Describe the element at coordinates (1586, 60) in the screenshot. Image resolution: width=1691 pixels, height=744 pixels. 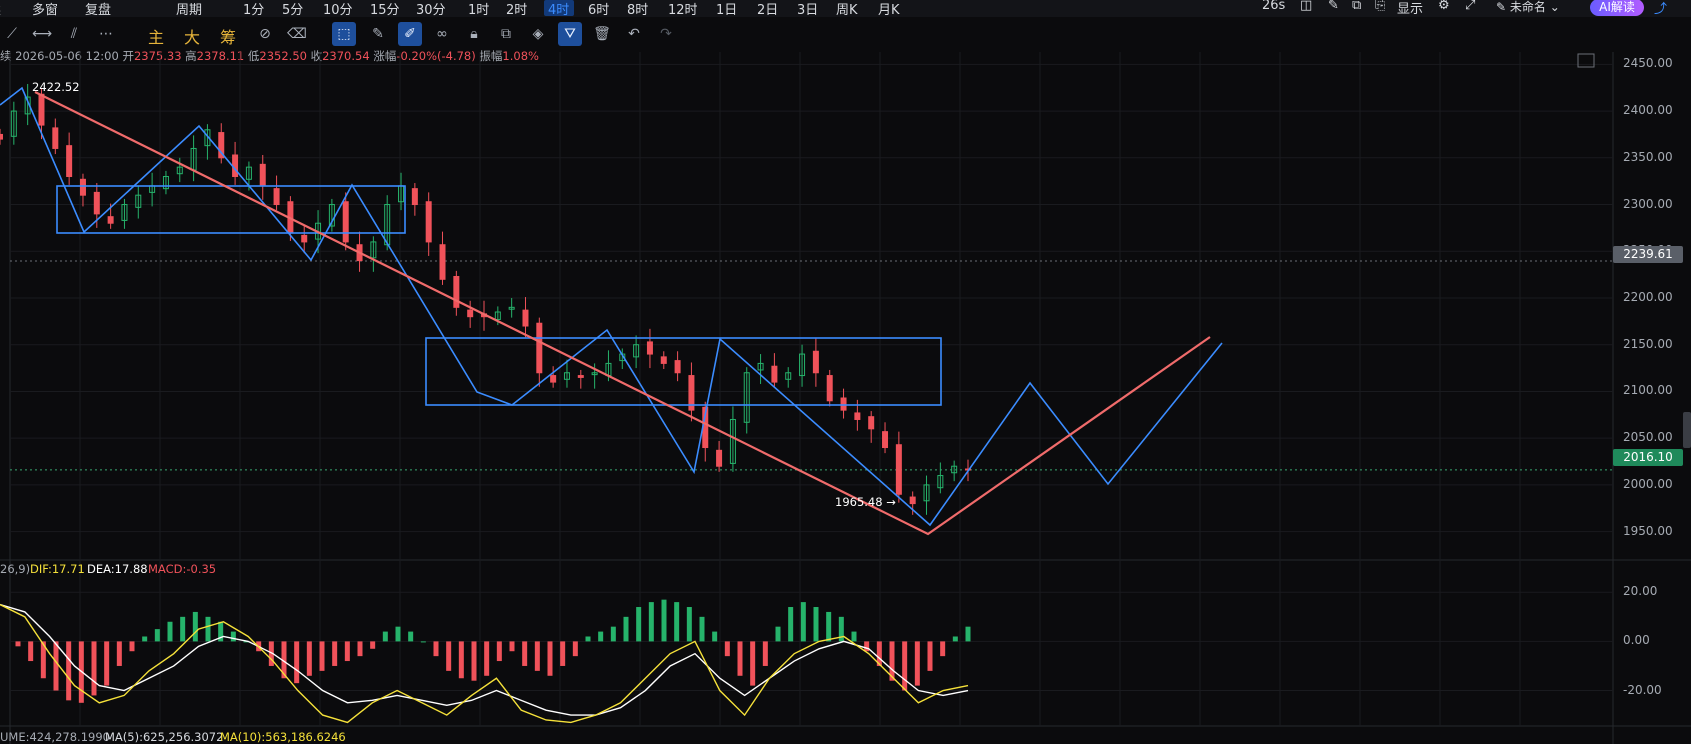
I see `expand-chart-icon` at that location.